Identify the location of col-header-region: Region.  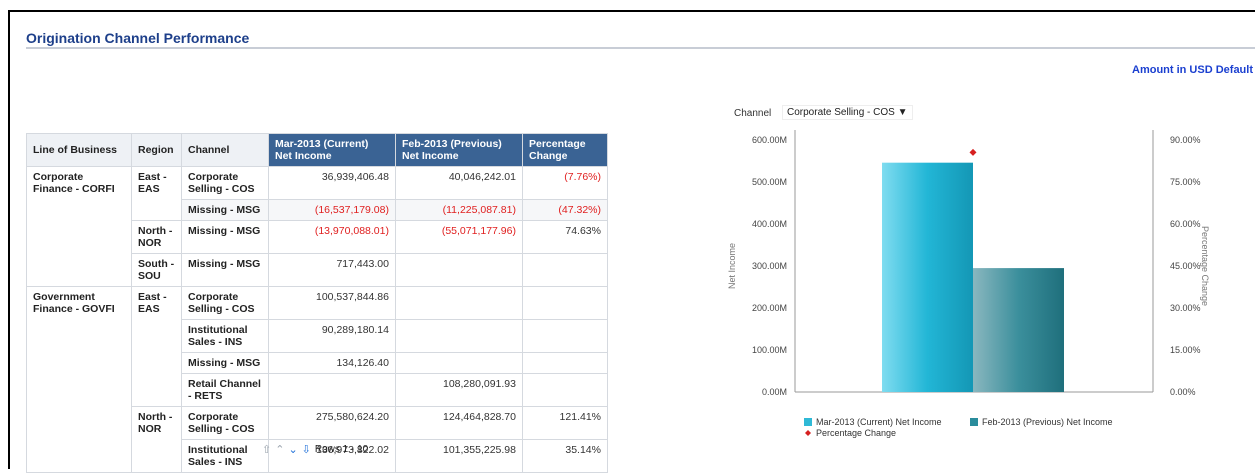
(156, 150).